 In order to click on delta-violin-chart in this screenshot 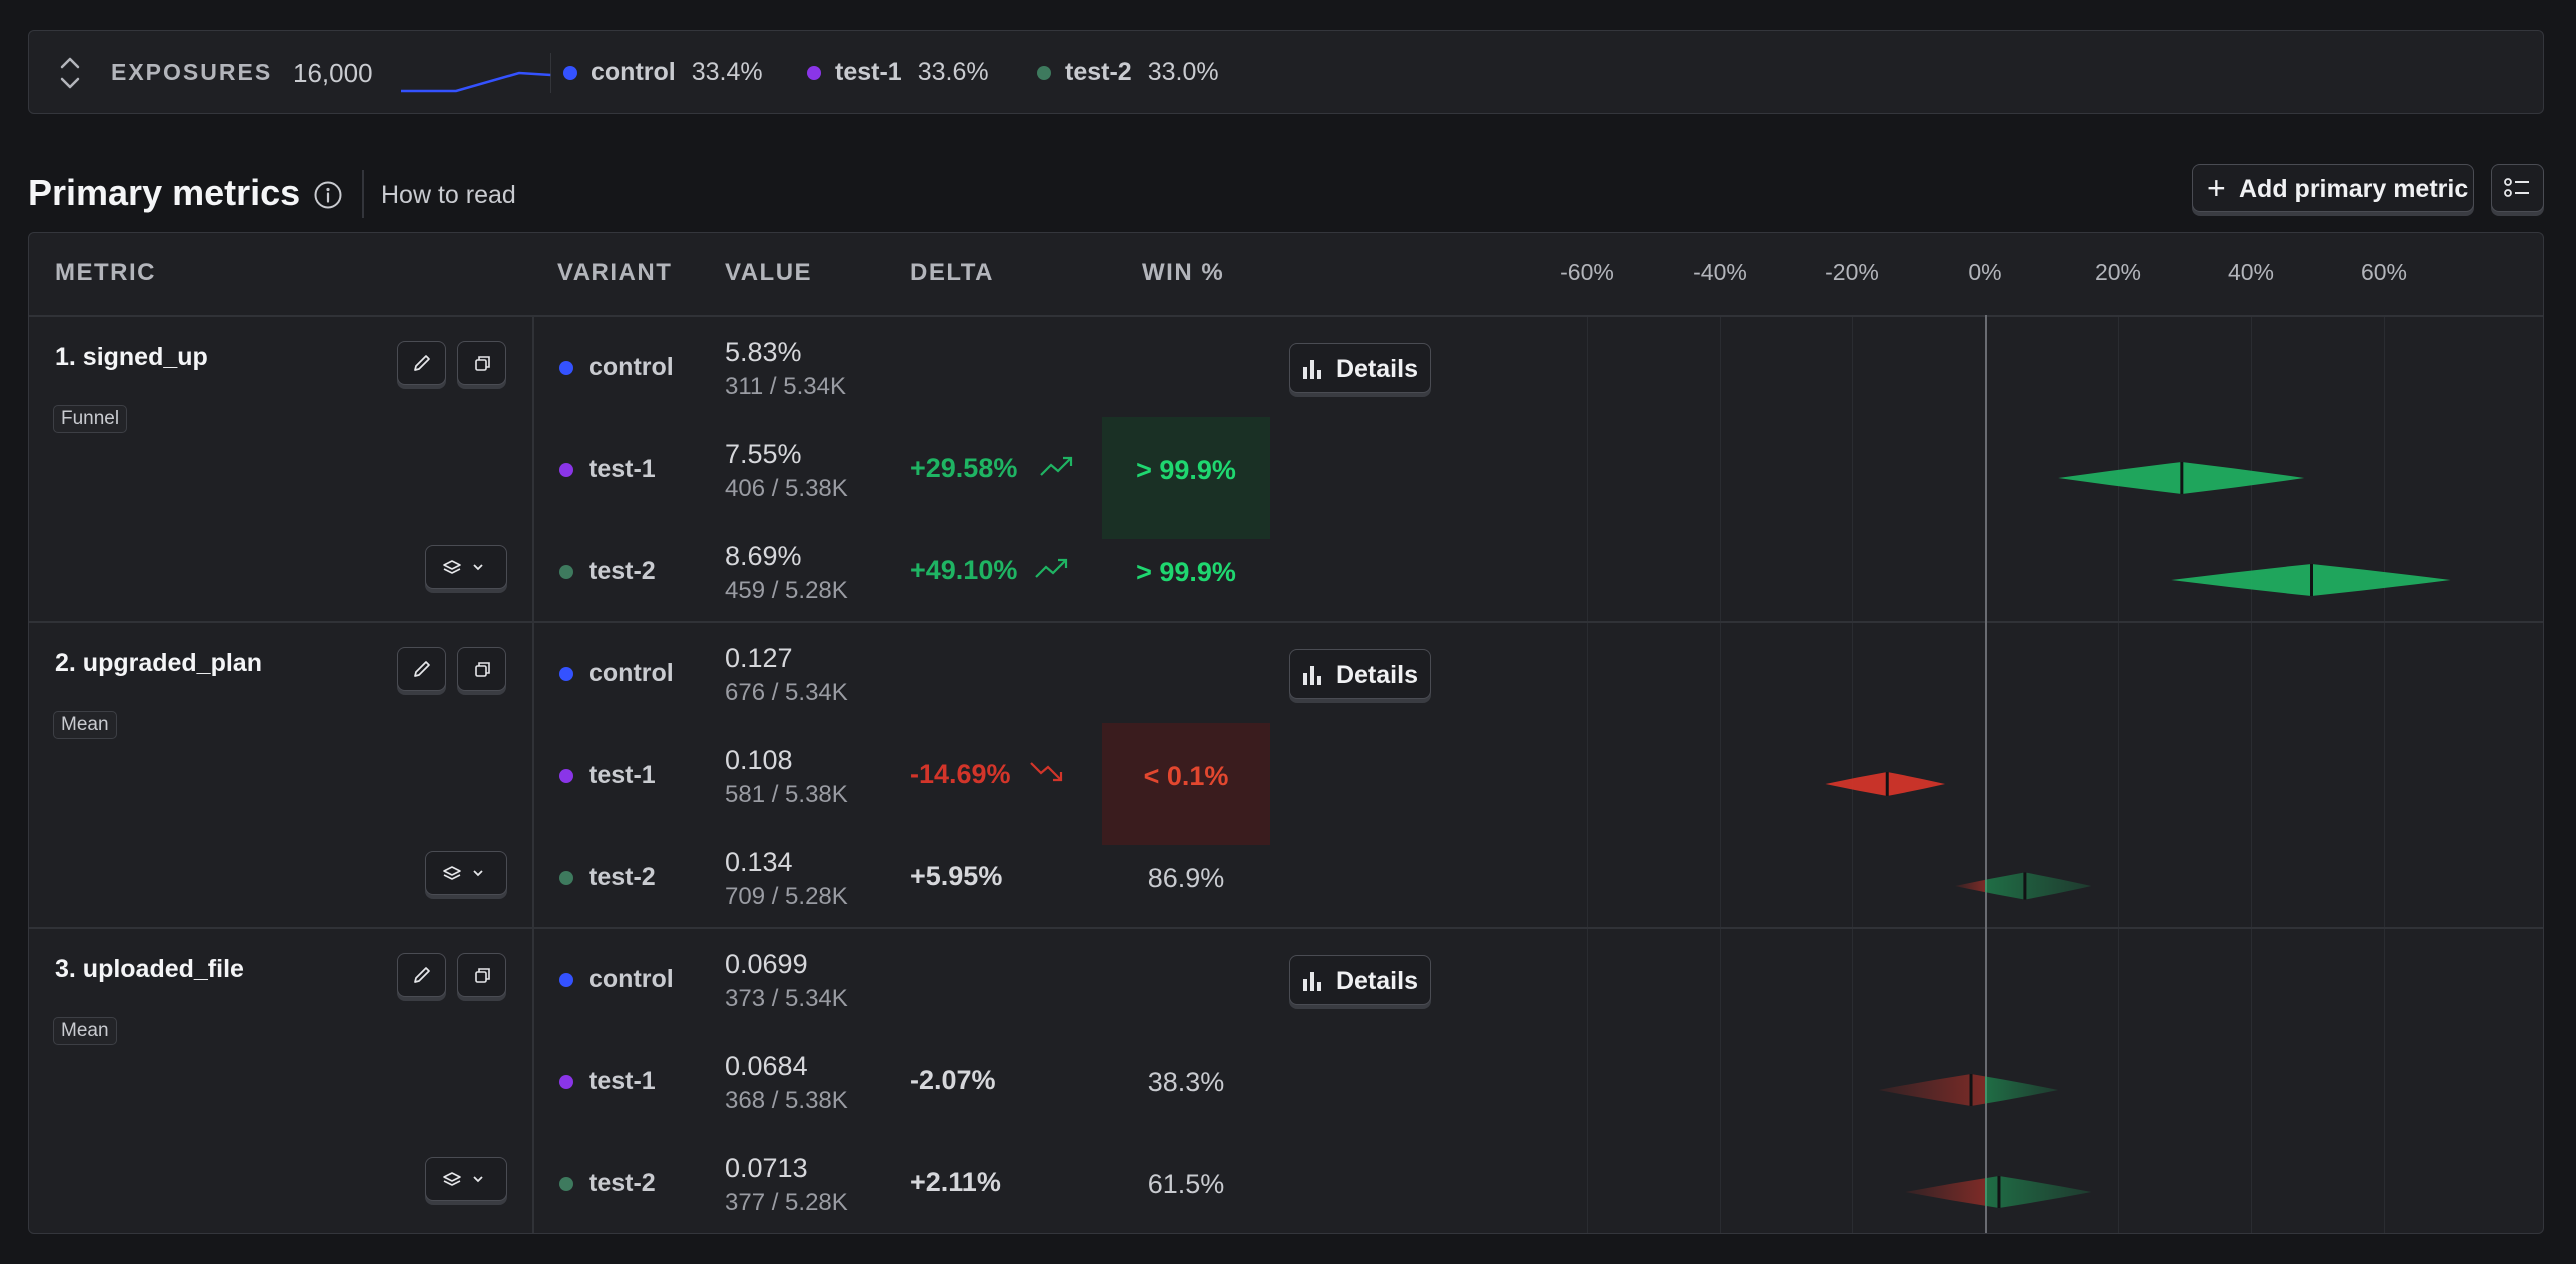, I will do `click(2138, 835)`.